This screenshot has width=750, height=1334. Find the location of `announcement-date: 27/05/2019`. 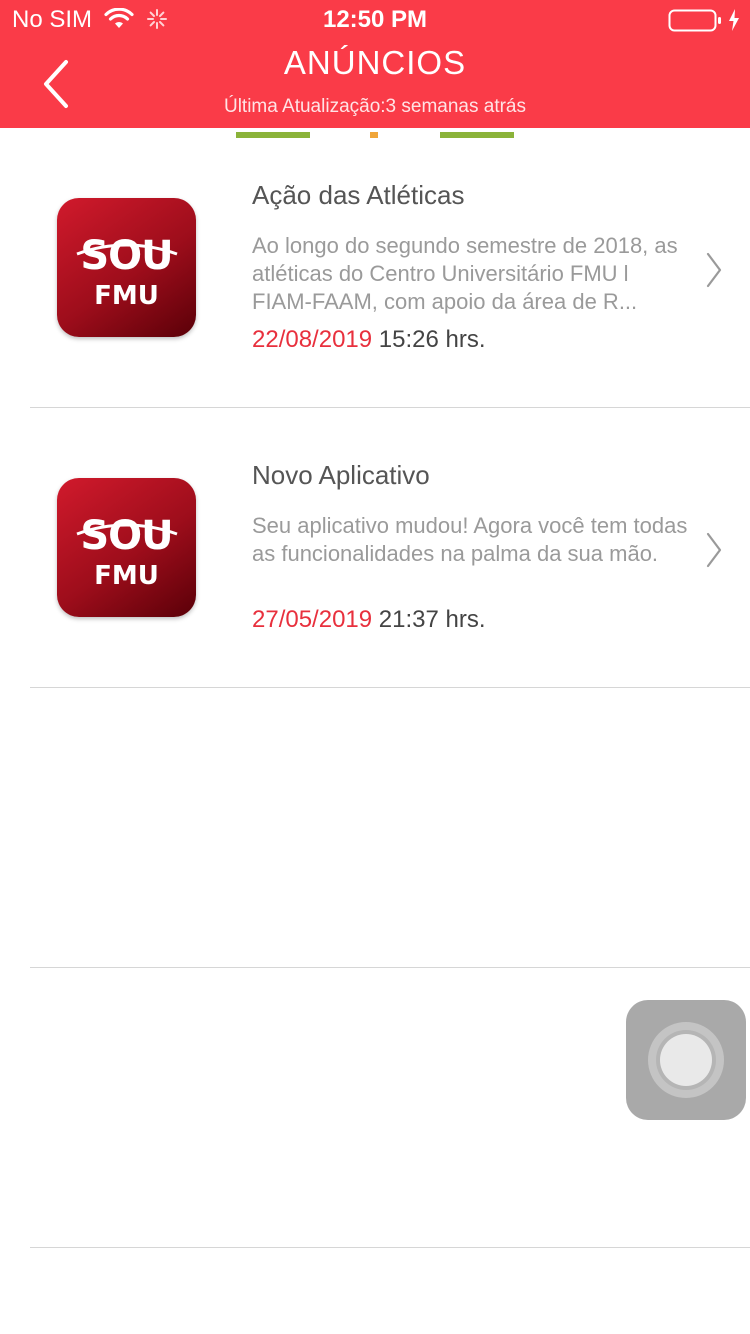

announcement-date: 27/05/2019 is located at coordinates (312, 619).